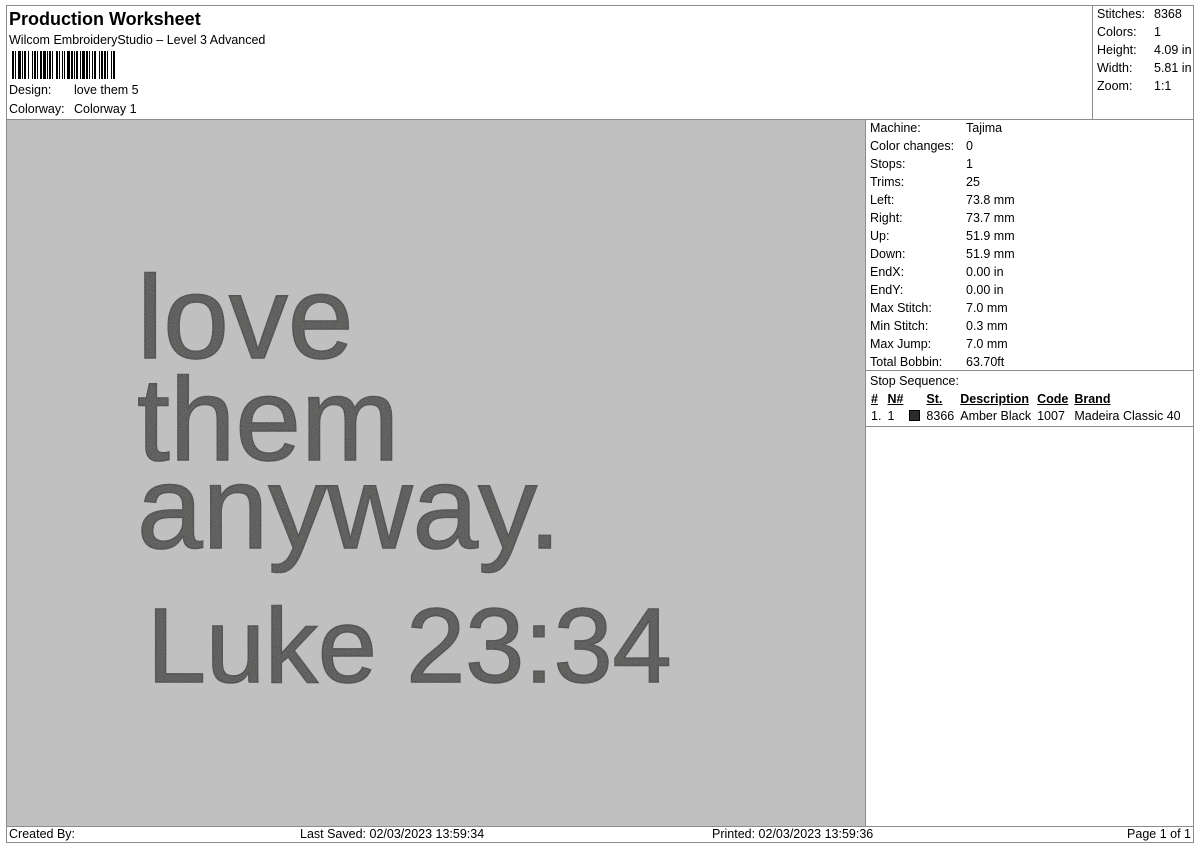  What do you see at coordinates (895, 399) in the screenshot?
I see `column-header: N#` at bounding box center [895, 399].